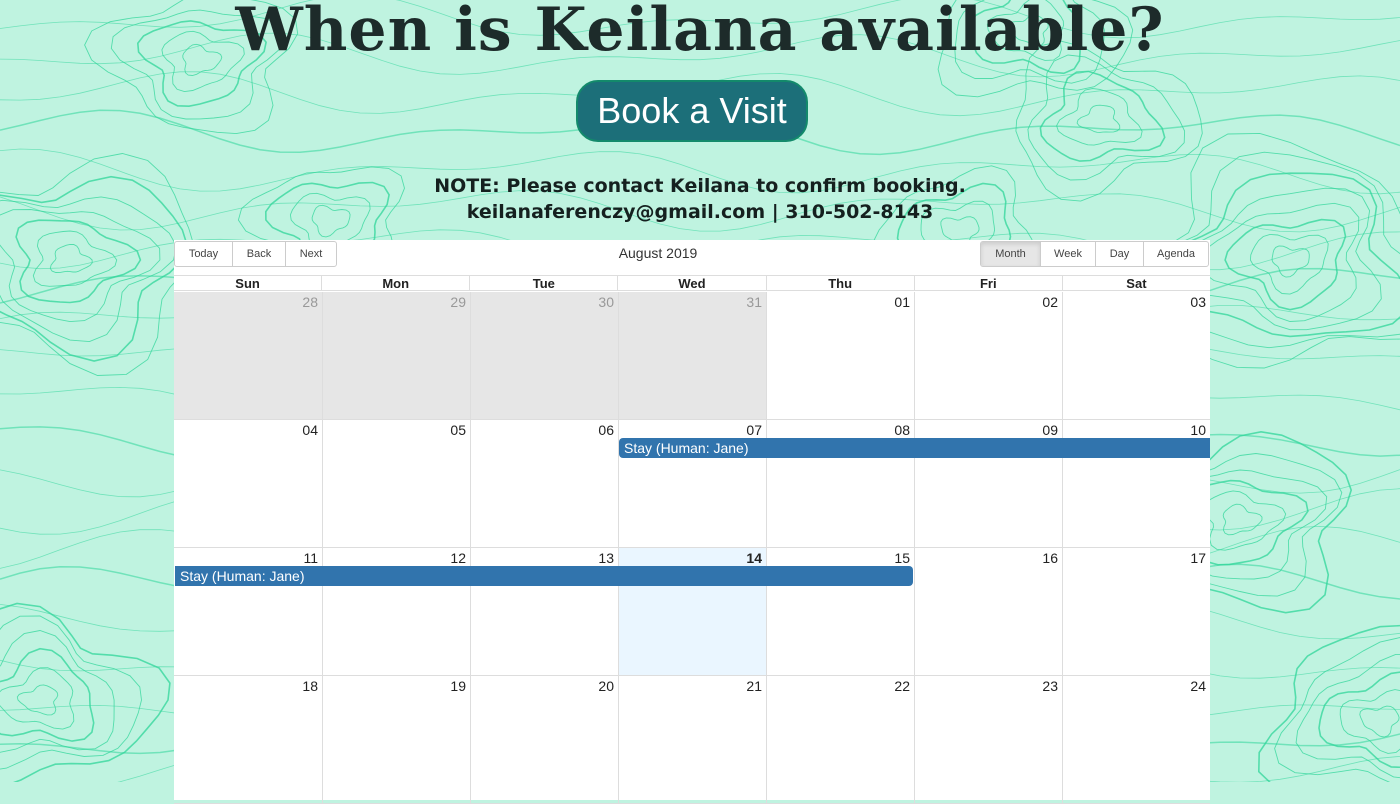  I want to click on weekday-sun: Sun, so click(247, 283).